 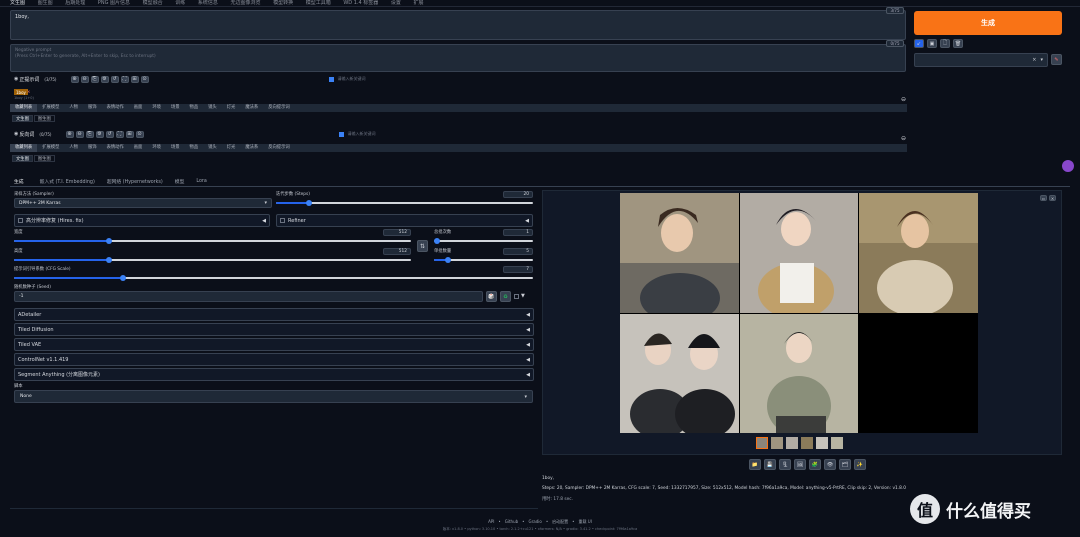 I want to click on tool-icon: ⎘, so click(x=94, y=79).